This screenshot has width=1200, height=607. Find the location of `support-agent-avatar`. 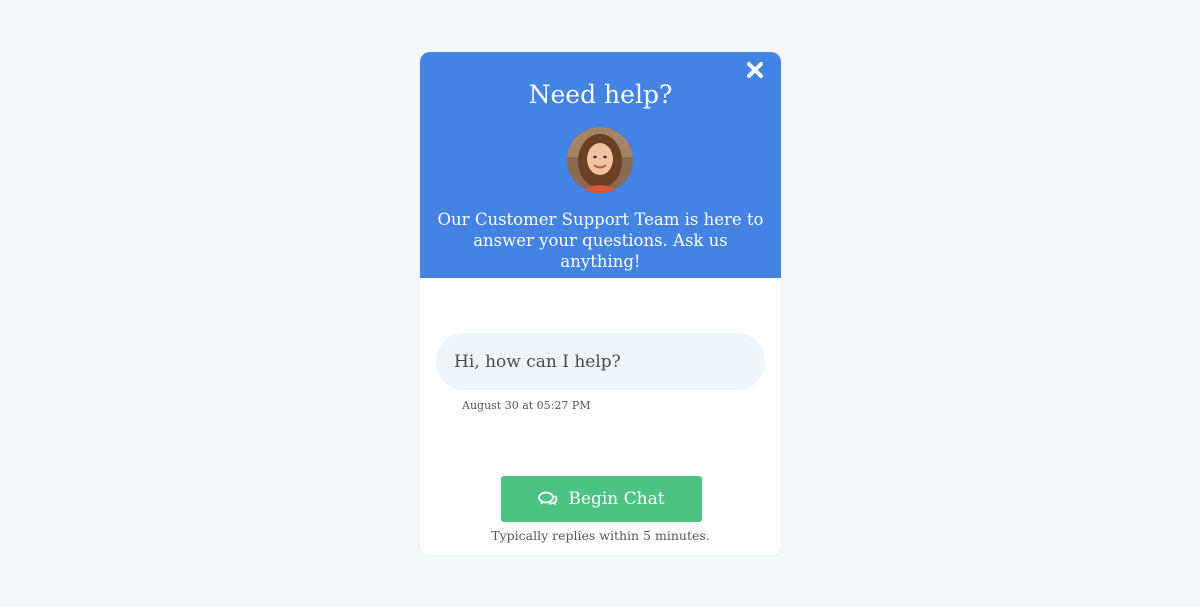

support-agent-avatar is located at coordinates (600, 160).